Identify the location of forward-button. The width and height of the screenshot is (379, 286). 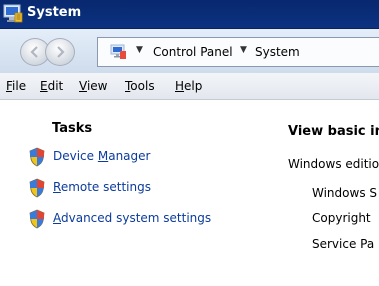
(60, 52).